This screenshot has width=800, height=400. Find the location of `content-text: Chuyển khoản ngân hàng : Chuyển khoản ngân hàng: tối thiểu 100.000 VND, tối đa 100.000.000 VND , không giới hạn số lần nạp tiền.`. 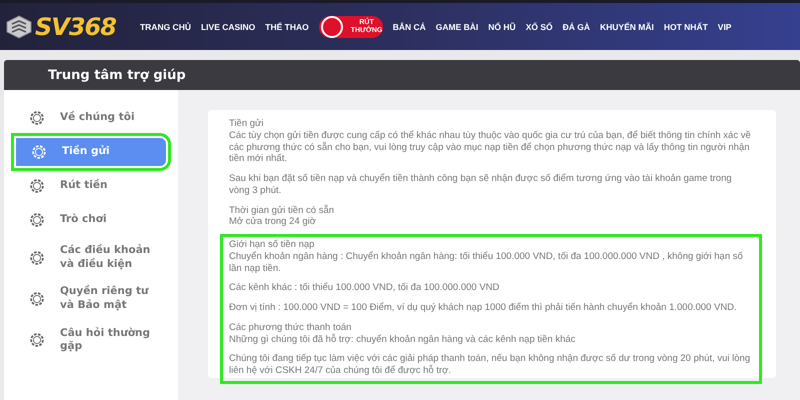

content-text: Chuyển khoản ngân hàng : Chuyển khoản ngân hàng: tối thiểu 100.000 VND, tối đa 100.000.000 VND , không giới hạn số lần nạp tiền. is located at coordinates (486, 262).